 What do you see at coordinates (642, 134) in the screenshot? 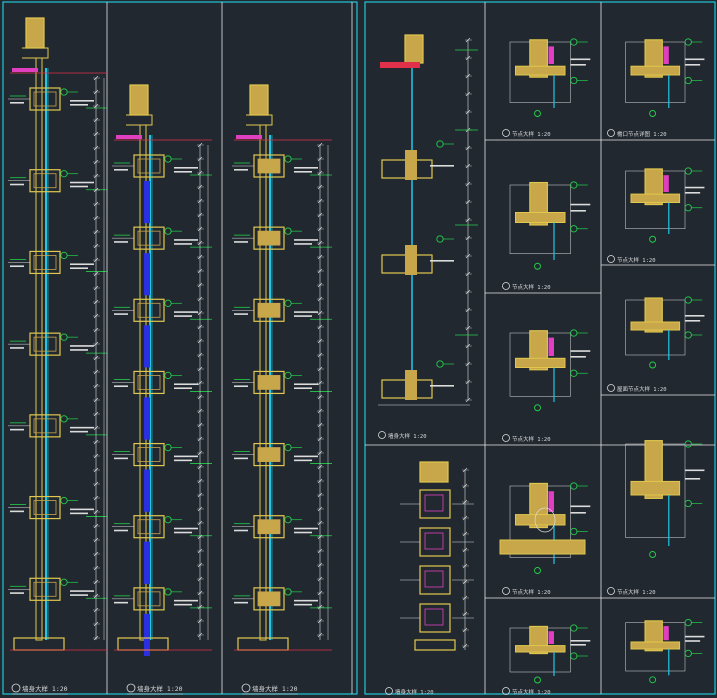
I see `detail-caption-text: 檐口节点详图 1:20` at bounding box center [642, 134].